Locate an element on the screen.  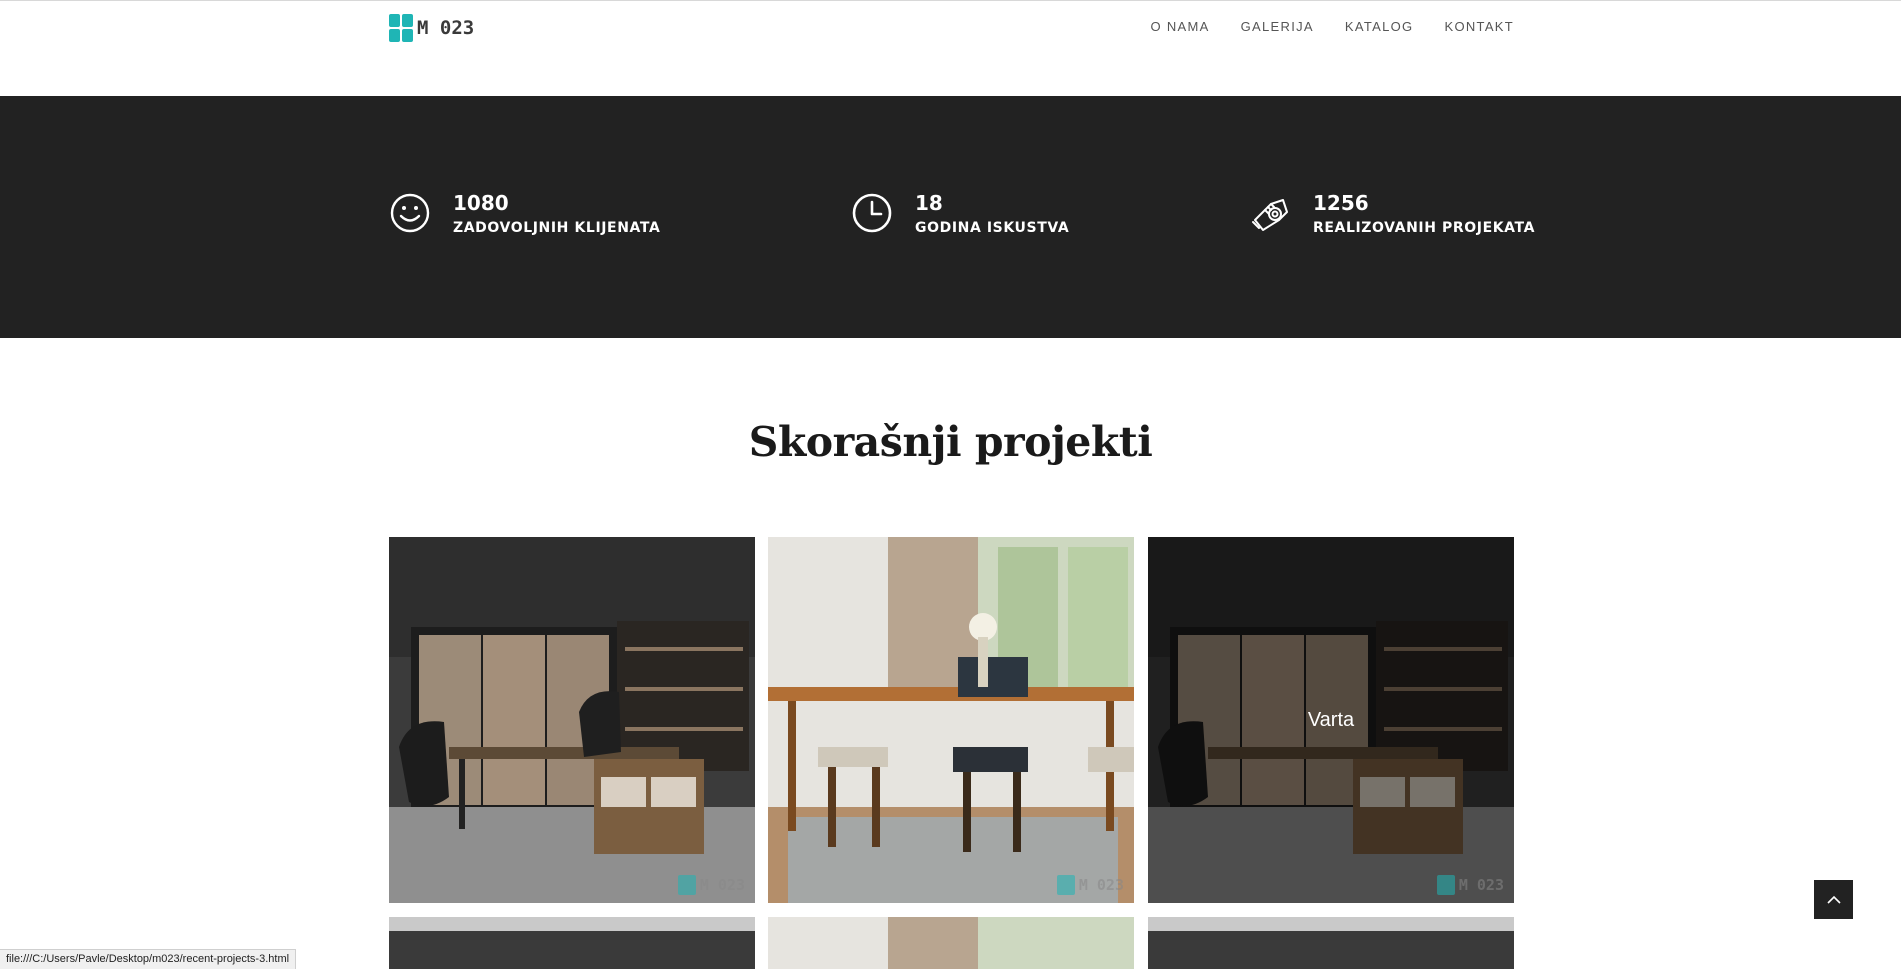
main-nav: O NAMA GALERIJA KATALOG KONTAKT is located at coordinates (1332, 26).